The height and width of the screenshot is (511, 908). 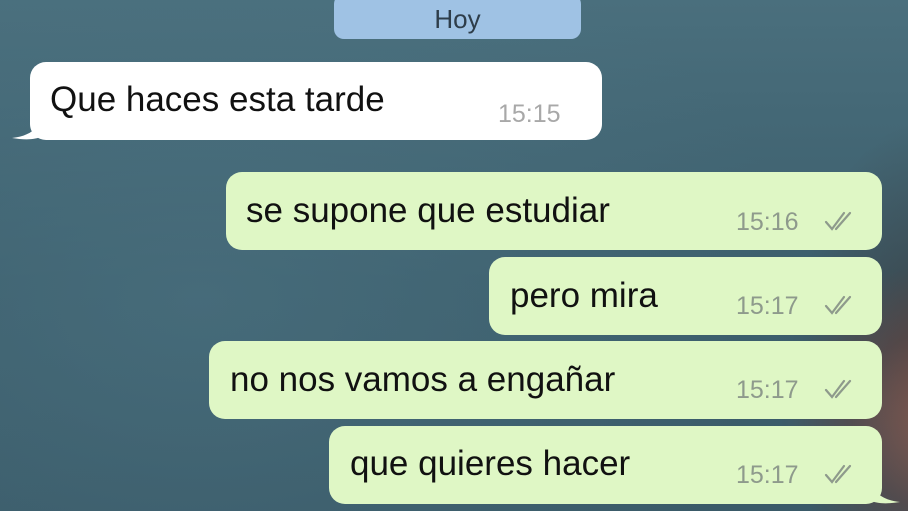 What do you see at coordinates (529, 114) in the screenshot?
I see `message-time: 15:15` at bounding box center [529, 114].